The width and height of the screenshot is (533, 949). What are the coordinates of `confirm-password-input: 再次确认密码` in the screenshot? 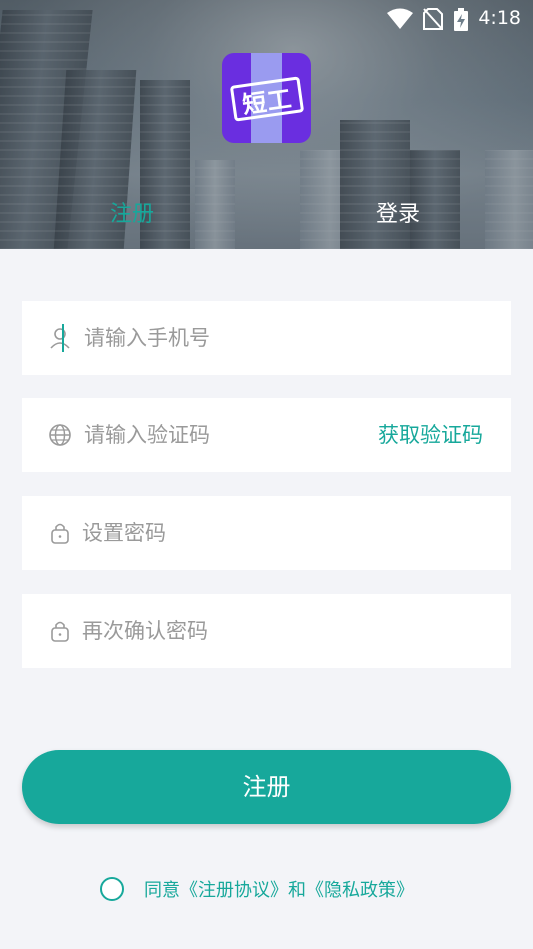 It's located at (145, 631).